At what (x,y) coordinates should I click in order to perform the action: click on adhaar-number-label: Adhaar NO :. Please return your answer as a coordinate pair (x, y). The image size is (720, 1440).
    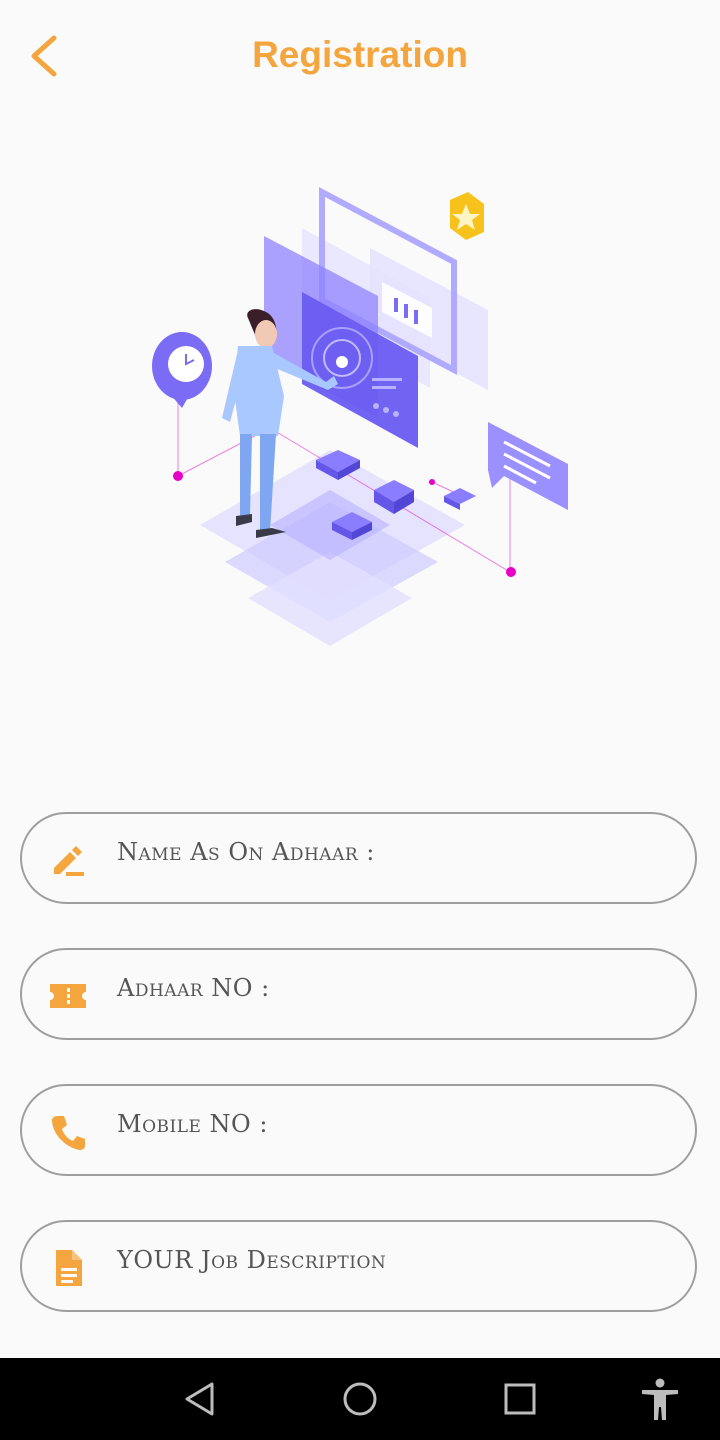
    Looking at the image, I should click on (193, 988).